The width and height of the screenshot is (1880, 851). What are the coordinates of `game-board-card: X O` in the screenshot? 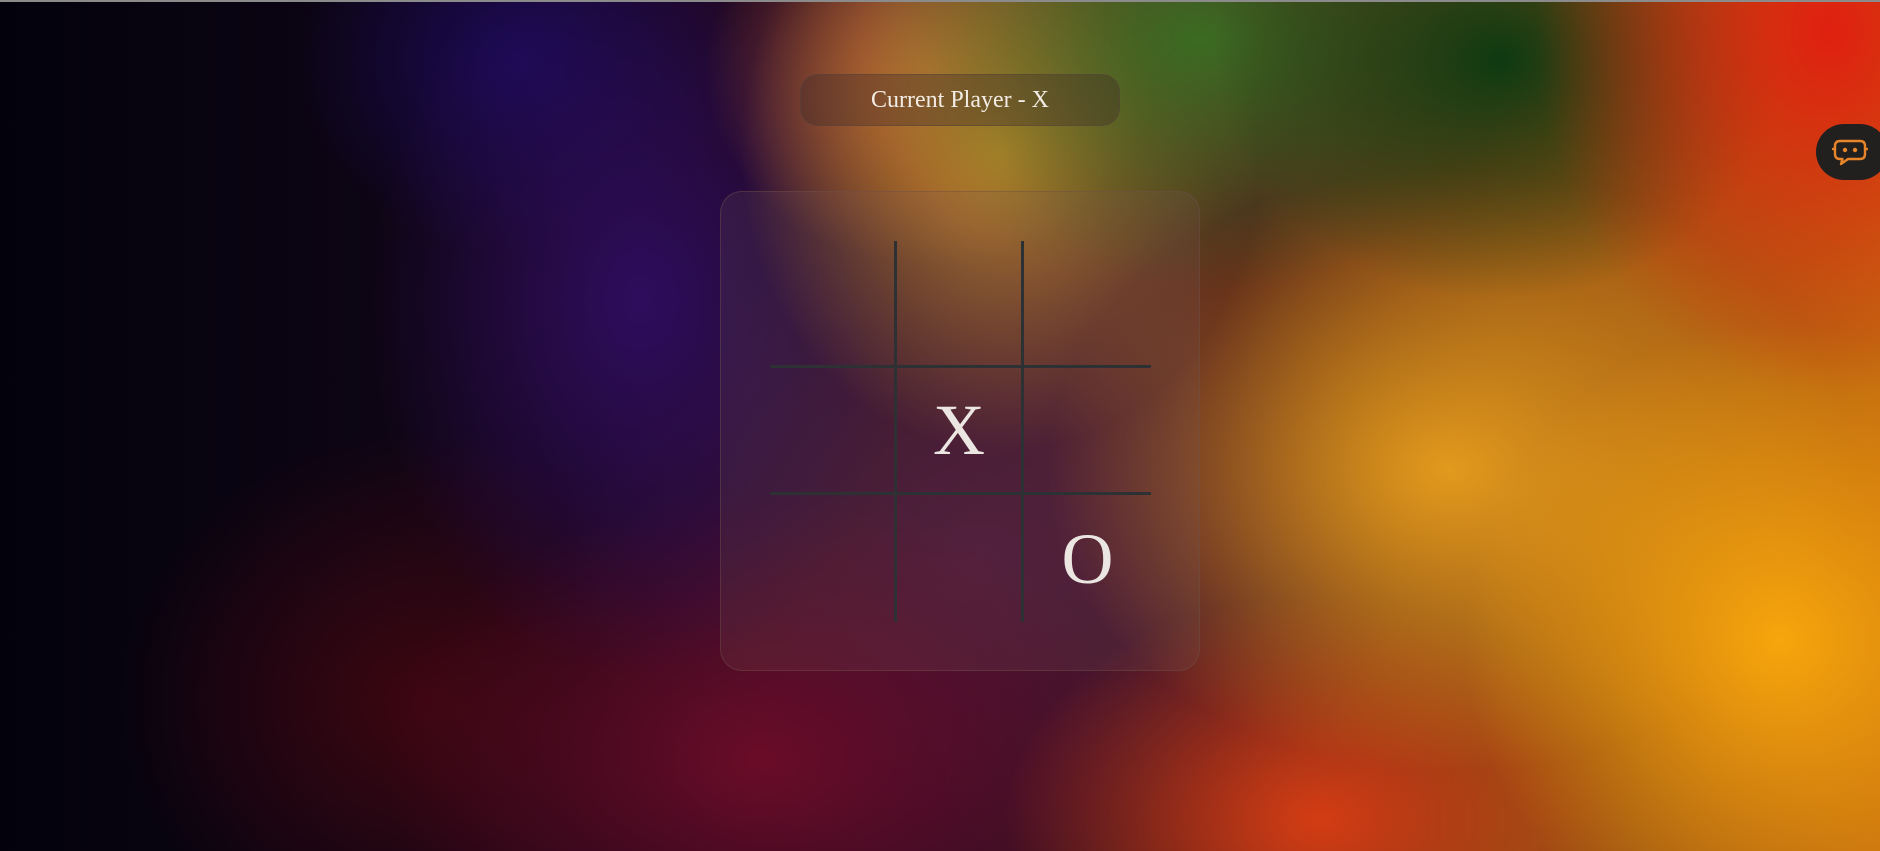 It's located at (960, 431).